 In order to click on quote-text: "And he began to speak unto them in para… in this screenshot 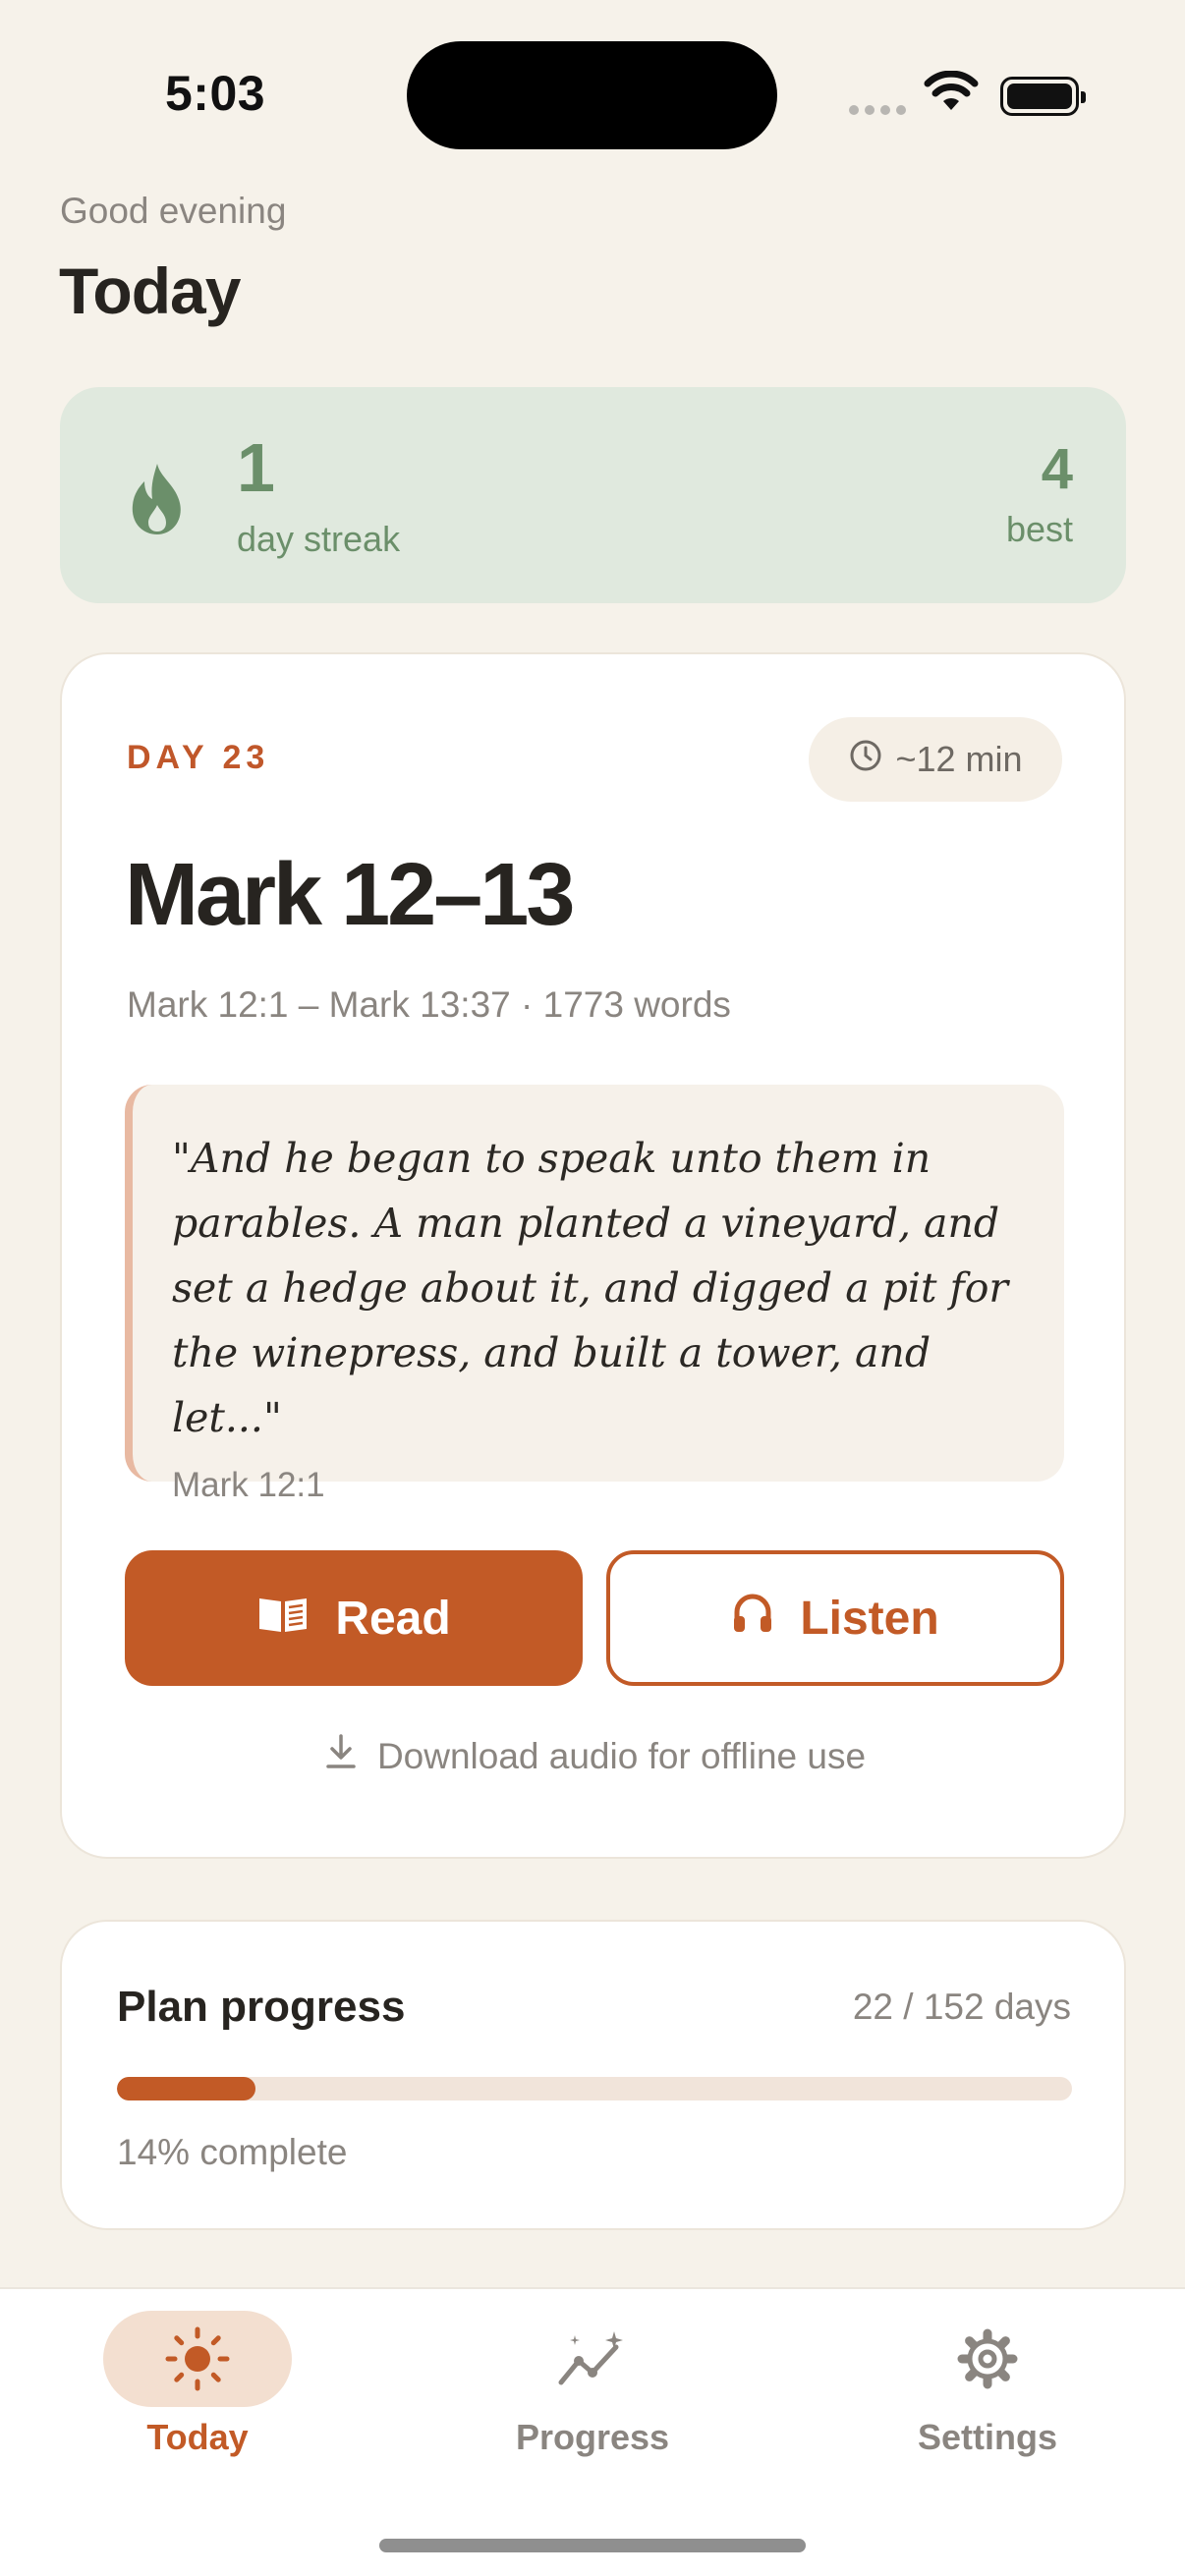, I will do `click(591, 1288)`.